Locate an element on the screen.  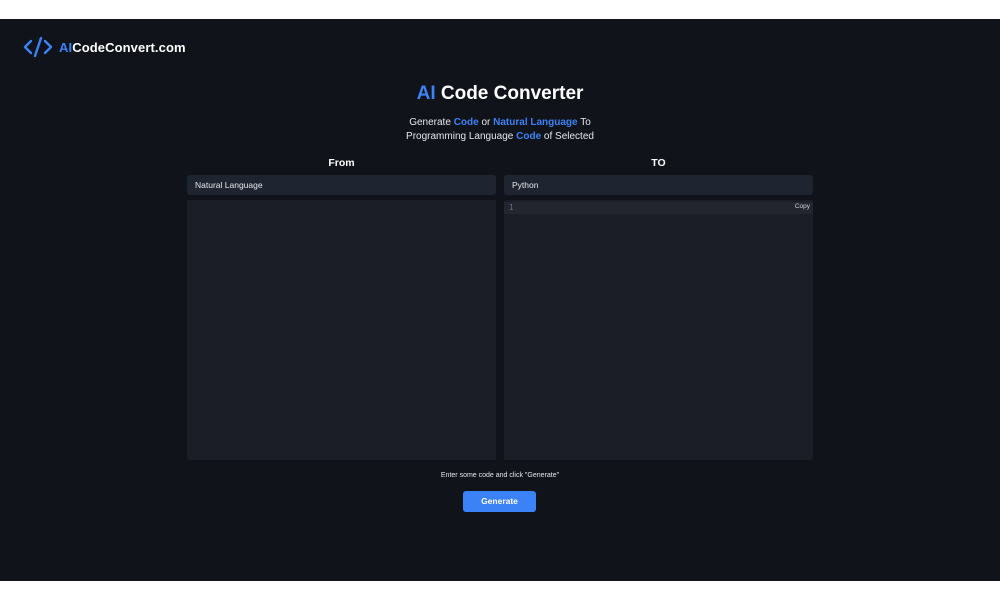
generate-button: Generate is located at coordinates (499, 501).